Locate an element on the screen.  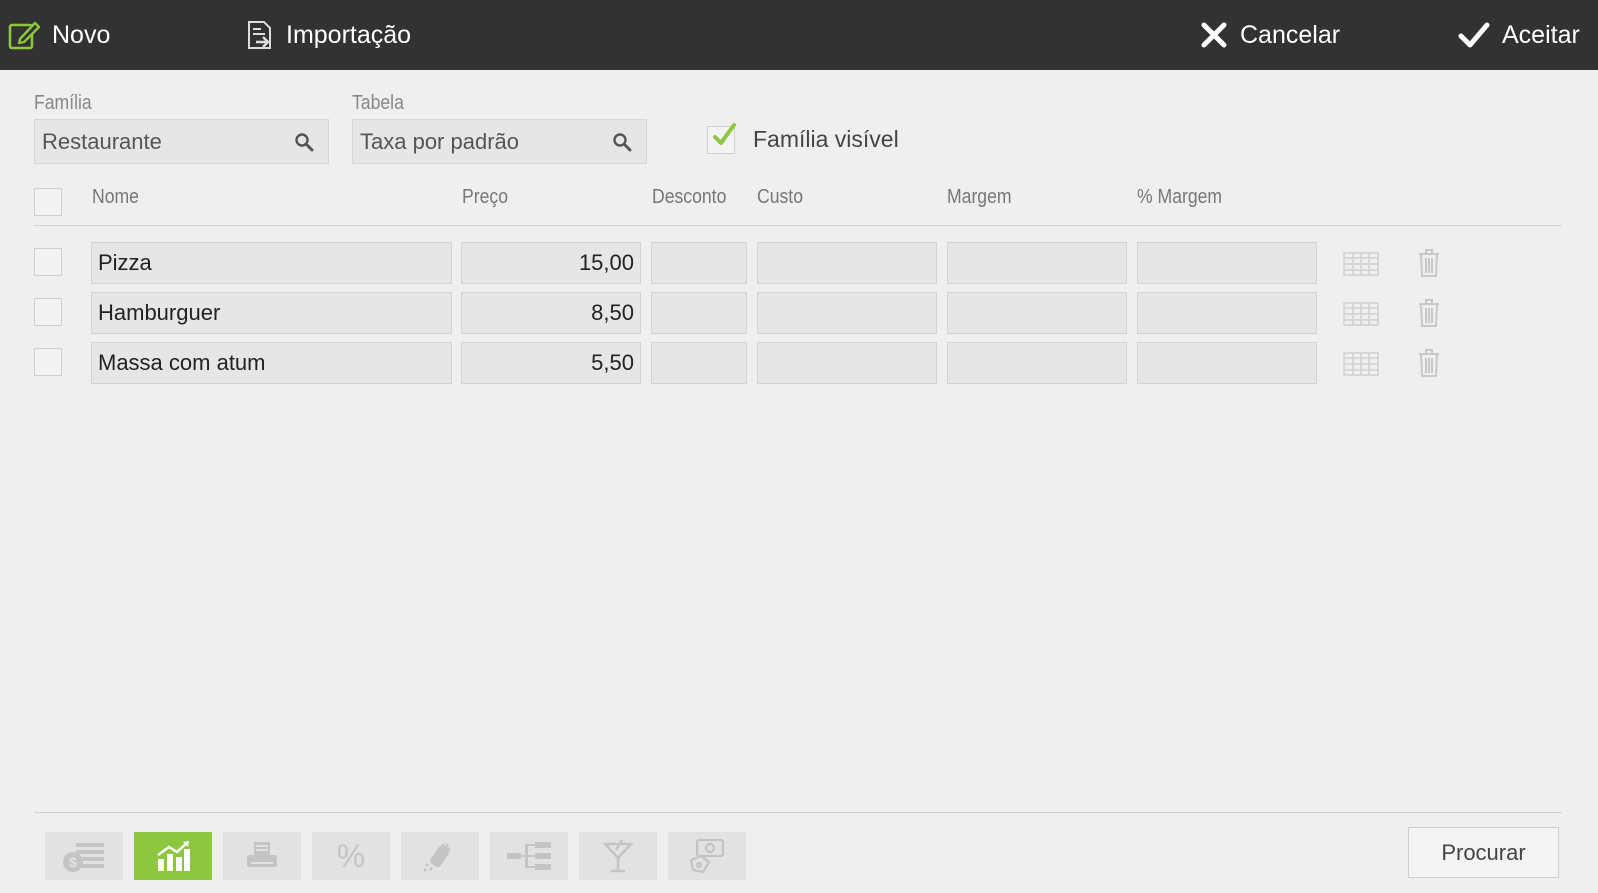
header-divider is located at coordinates (798, 225).